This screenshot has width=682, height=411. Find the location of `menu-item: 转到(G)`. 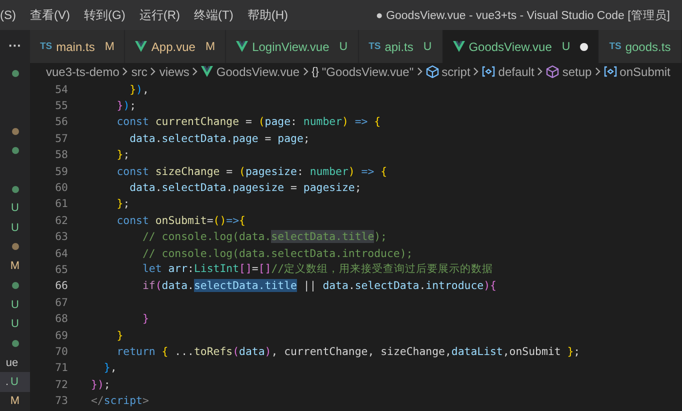

menu-item: 转到(G) is located at coordinates (104, 15).